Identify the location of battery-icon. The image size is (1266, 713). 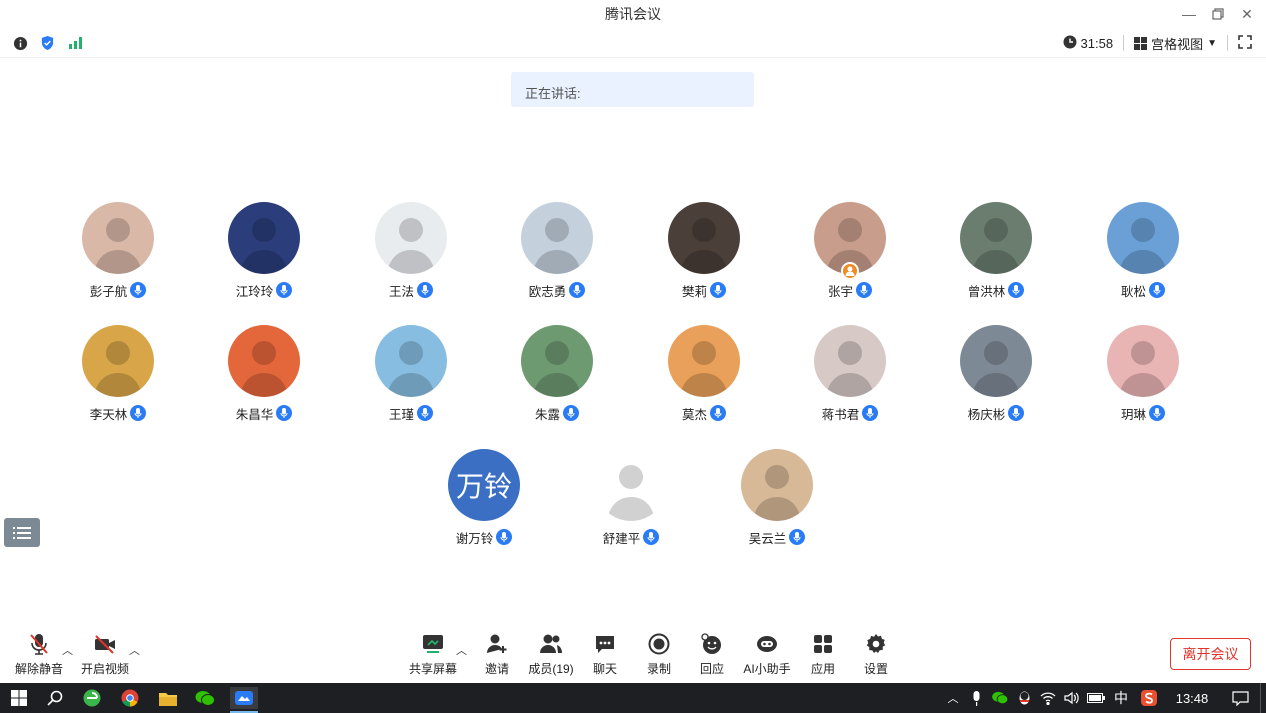
(1096, 698).